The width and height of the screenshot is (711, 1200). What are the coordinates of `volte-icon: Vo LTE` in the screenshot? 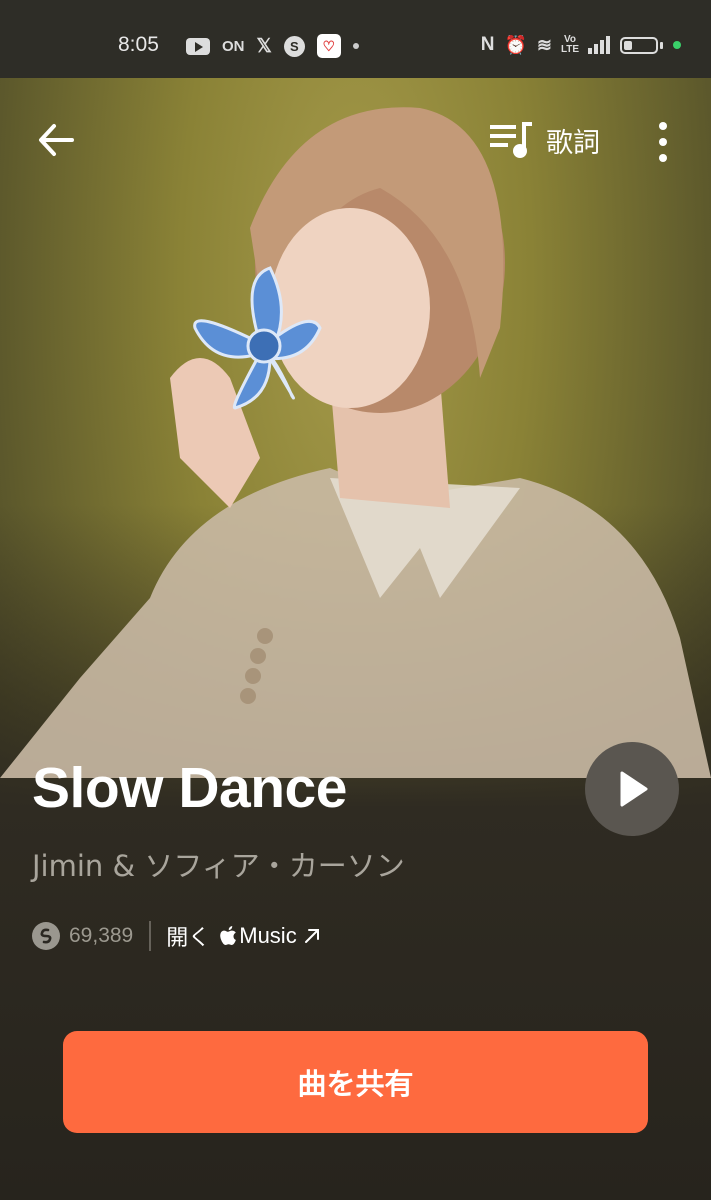 It's located at (570, 44).